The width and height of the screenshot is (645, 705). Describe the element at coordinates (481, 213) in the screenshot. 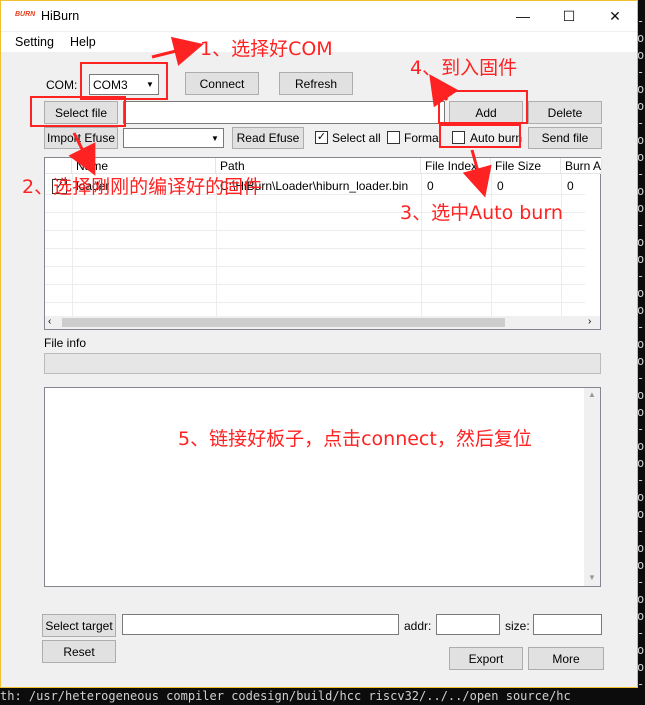

I see `annotation-step3: 3、选中Auto burn` at that location.